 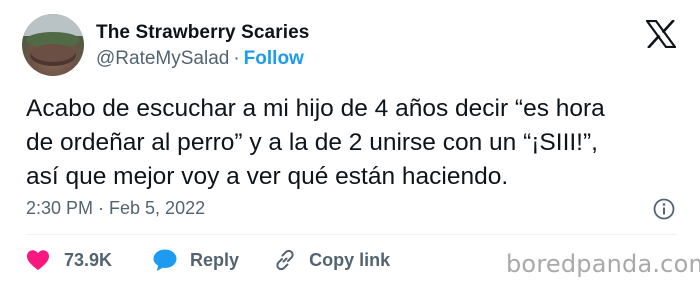 What do you see at coordinates (215, 259) in the screenshot?
I see `reply-label: Reply` at bounding box center [215, 259].